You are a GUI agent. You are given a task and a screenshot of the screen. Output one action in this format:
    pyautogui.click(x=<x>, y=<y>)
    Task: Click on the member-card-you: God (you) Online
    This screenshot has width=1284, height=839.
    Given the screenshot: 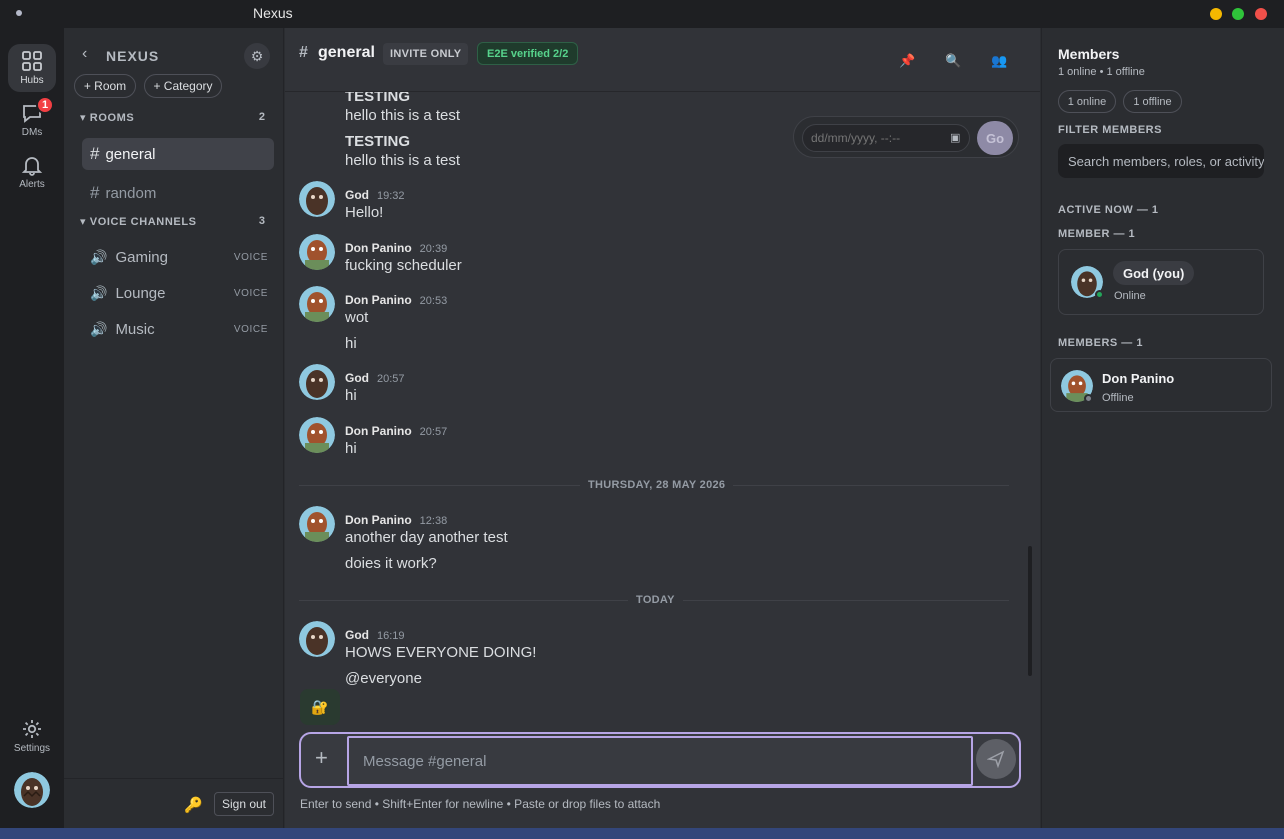 What is the action you would take?
    pyautogui.click(x=1161, y=282)
    